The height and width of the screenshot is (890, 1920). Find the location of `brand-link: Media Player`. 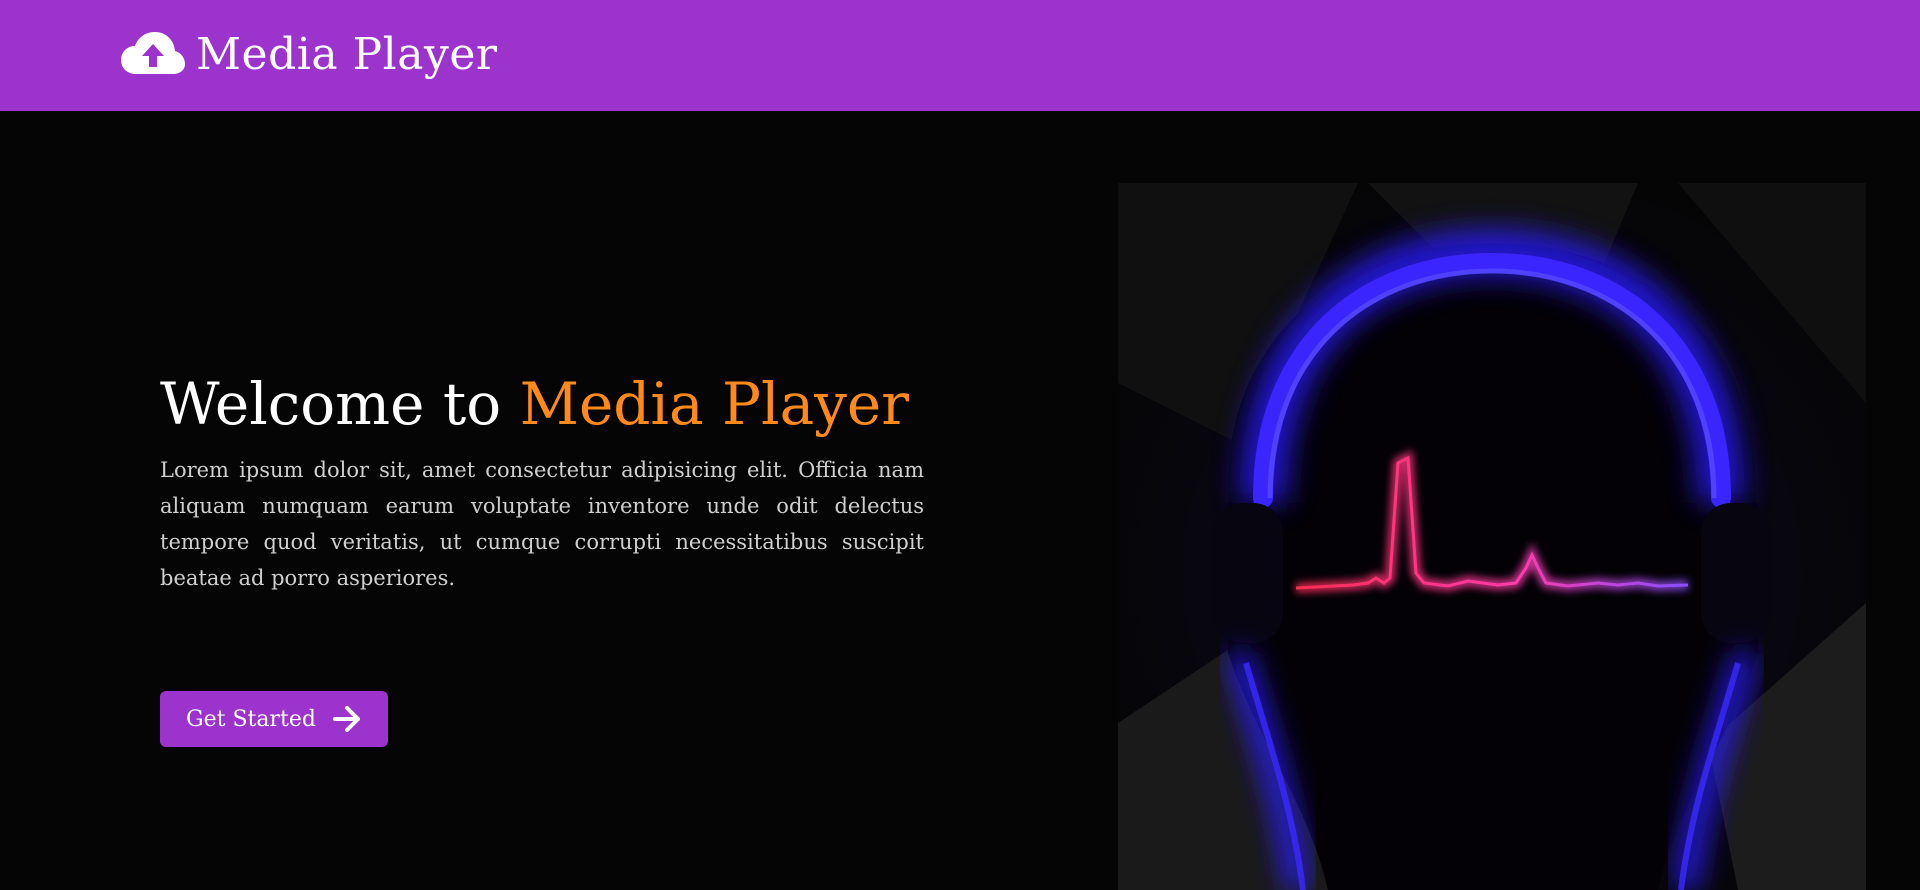

brand-link: Media Player is located at coordinates (308, 55).